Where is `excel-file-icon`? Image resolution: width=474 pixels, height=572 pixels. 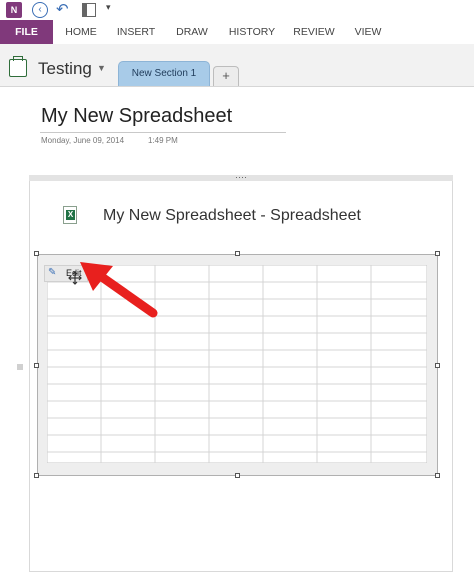 excel-file-icon is located at coordinates (70, 215).